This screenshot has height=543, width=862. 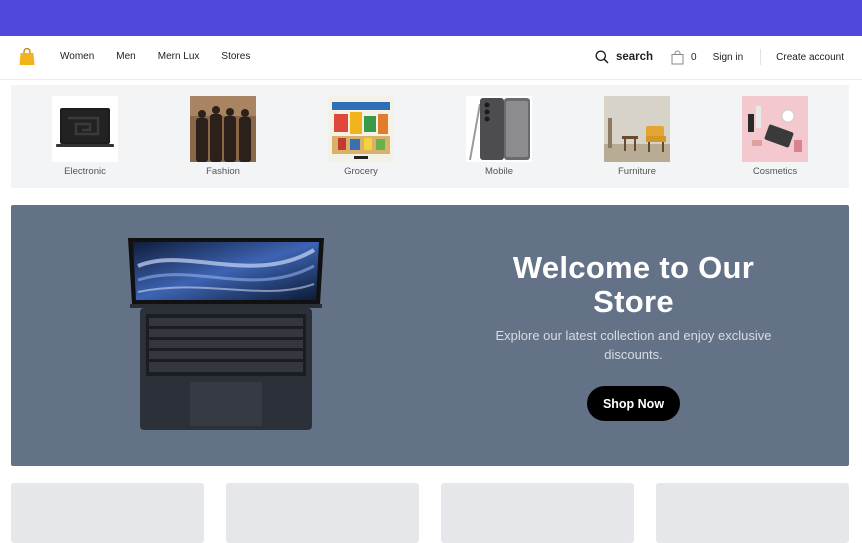 I want to click on category-fashion: Fashion, so click(x=223, y=136).